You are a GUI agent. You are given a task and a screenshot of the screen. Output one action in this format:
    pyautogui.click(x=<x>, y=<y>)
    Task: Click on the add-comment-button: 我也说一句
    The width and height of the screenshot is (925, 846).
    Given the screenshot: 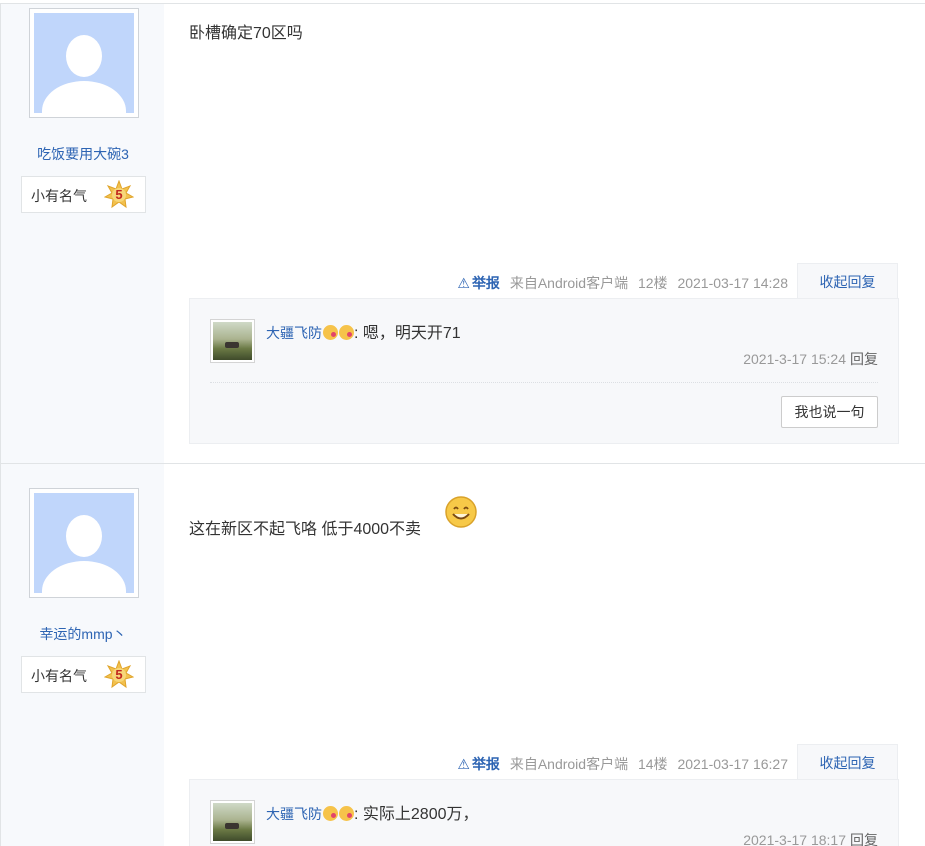 What is the action you would take?
    pyautogui.click(x=829, y=412)
    